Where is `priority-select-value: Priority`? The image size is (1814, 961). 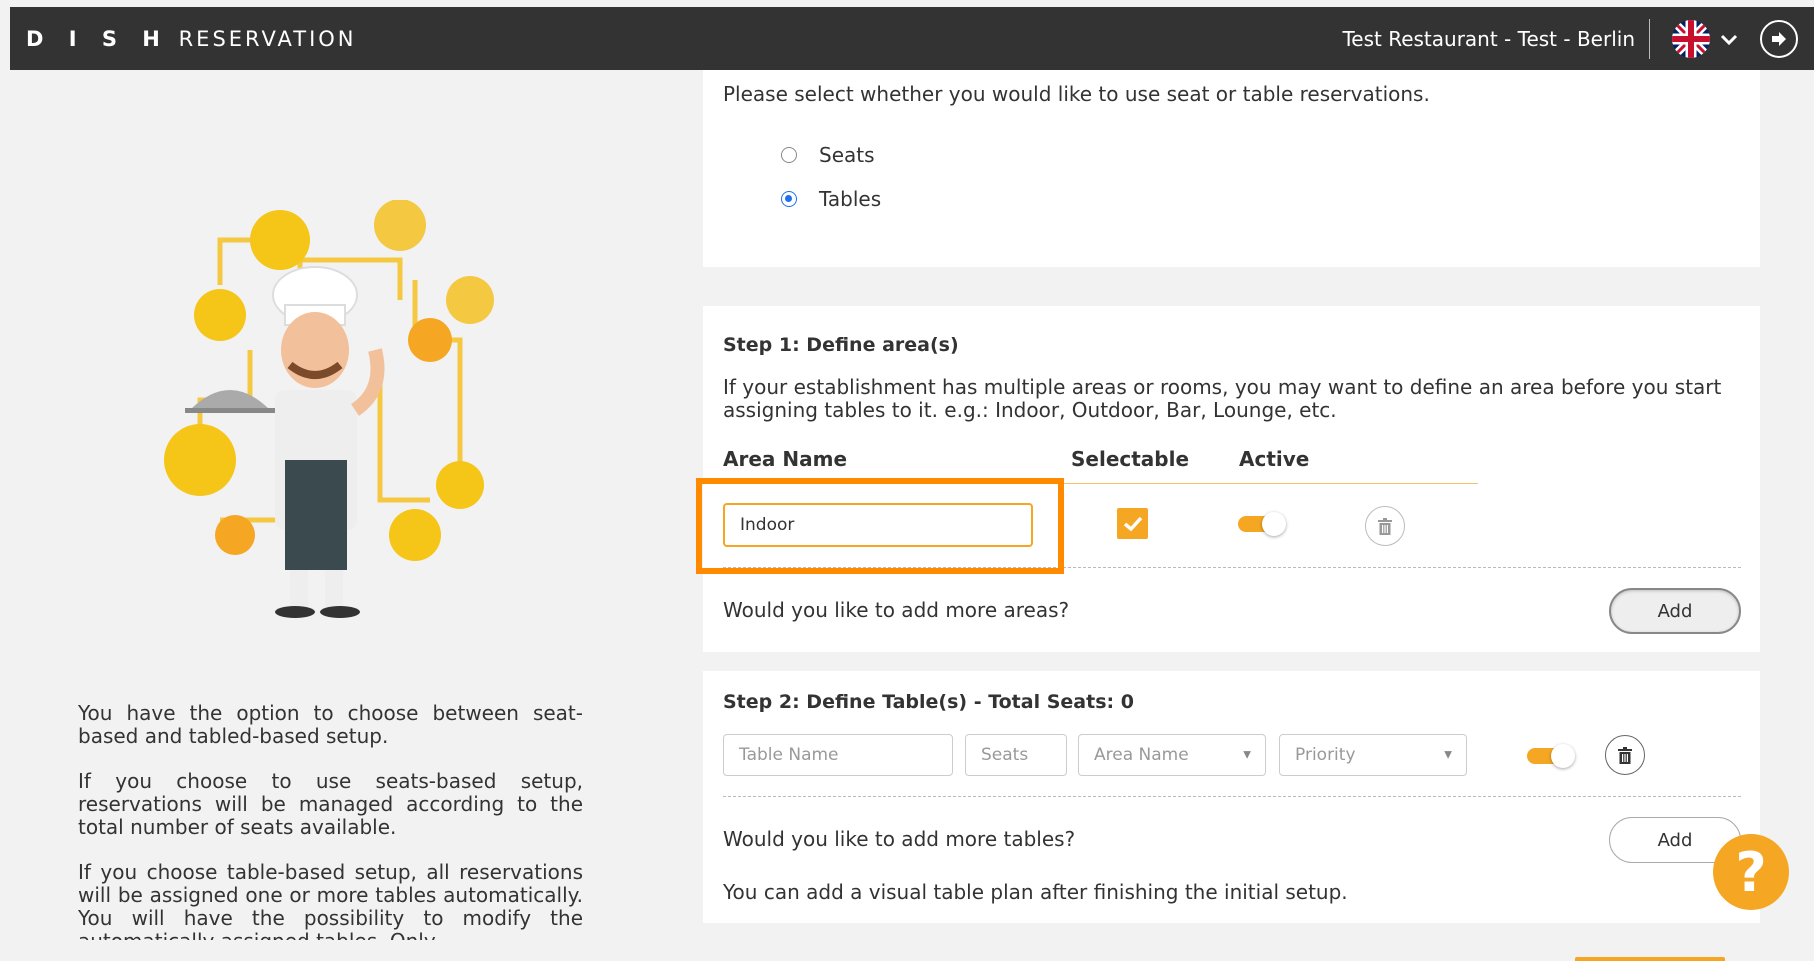
priority-select-value: Priority is located at coordinates (1325, 755).